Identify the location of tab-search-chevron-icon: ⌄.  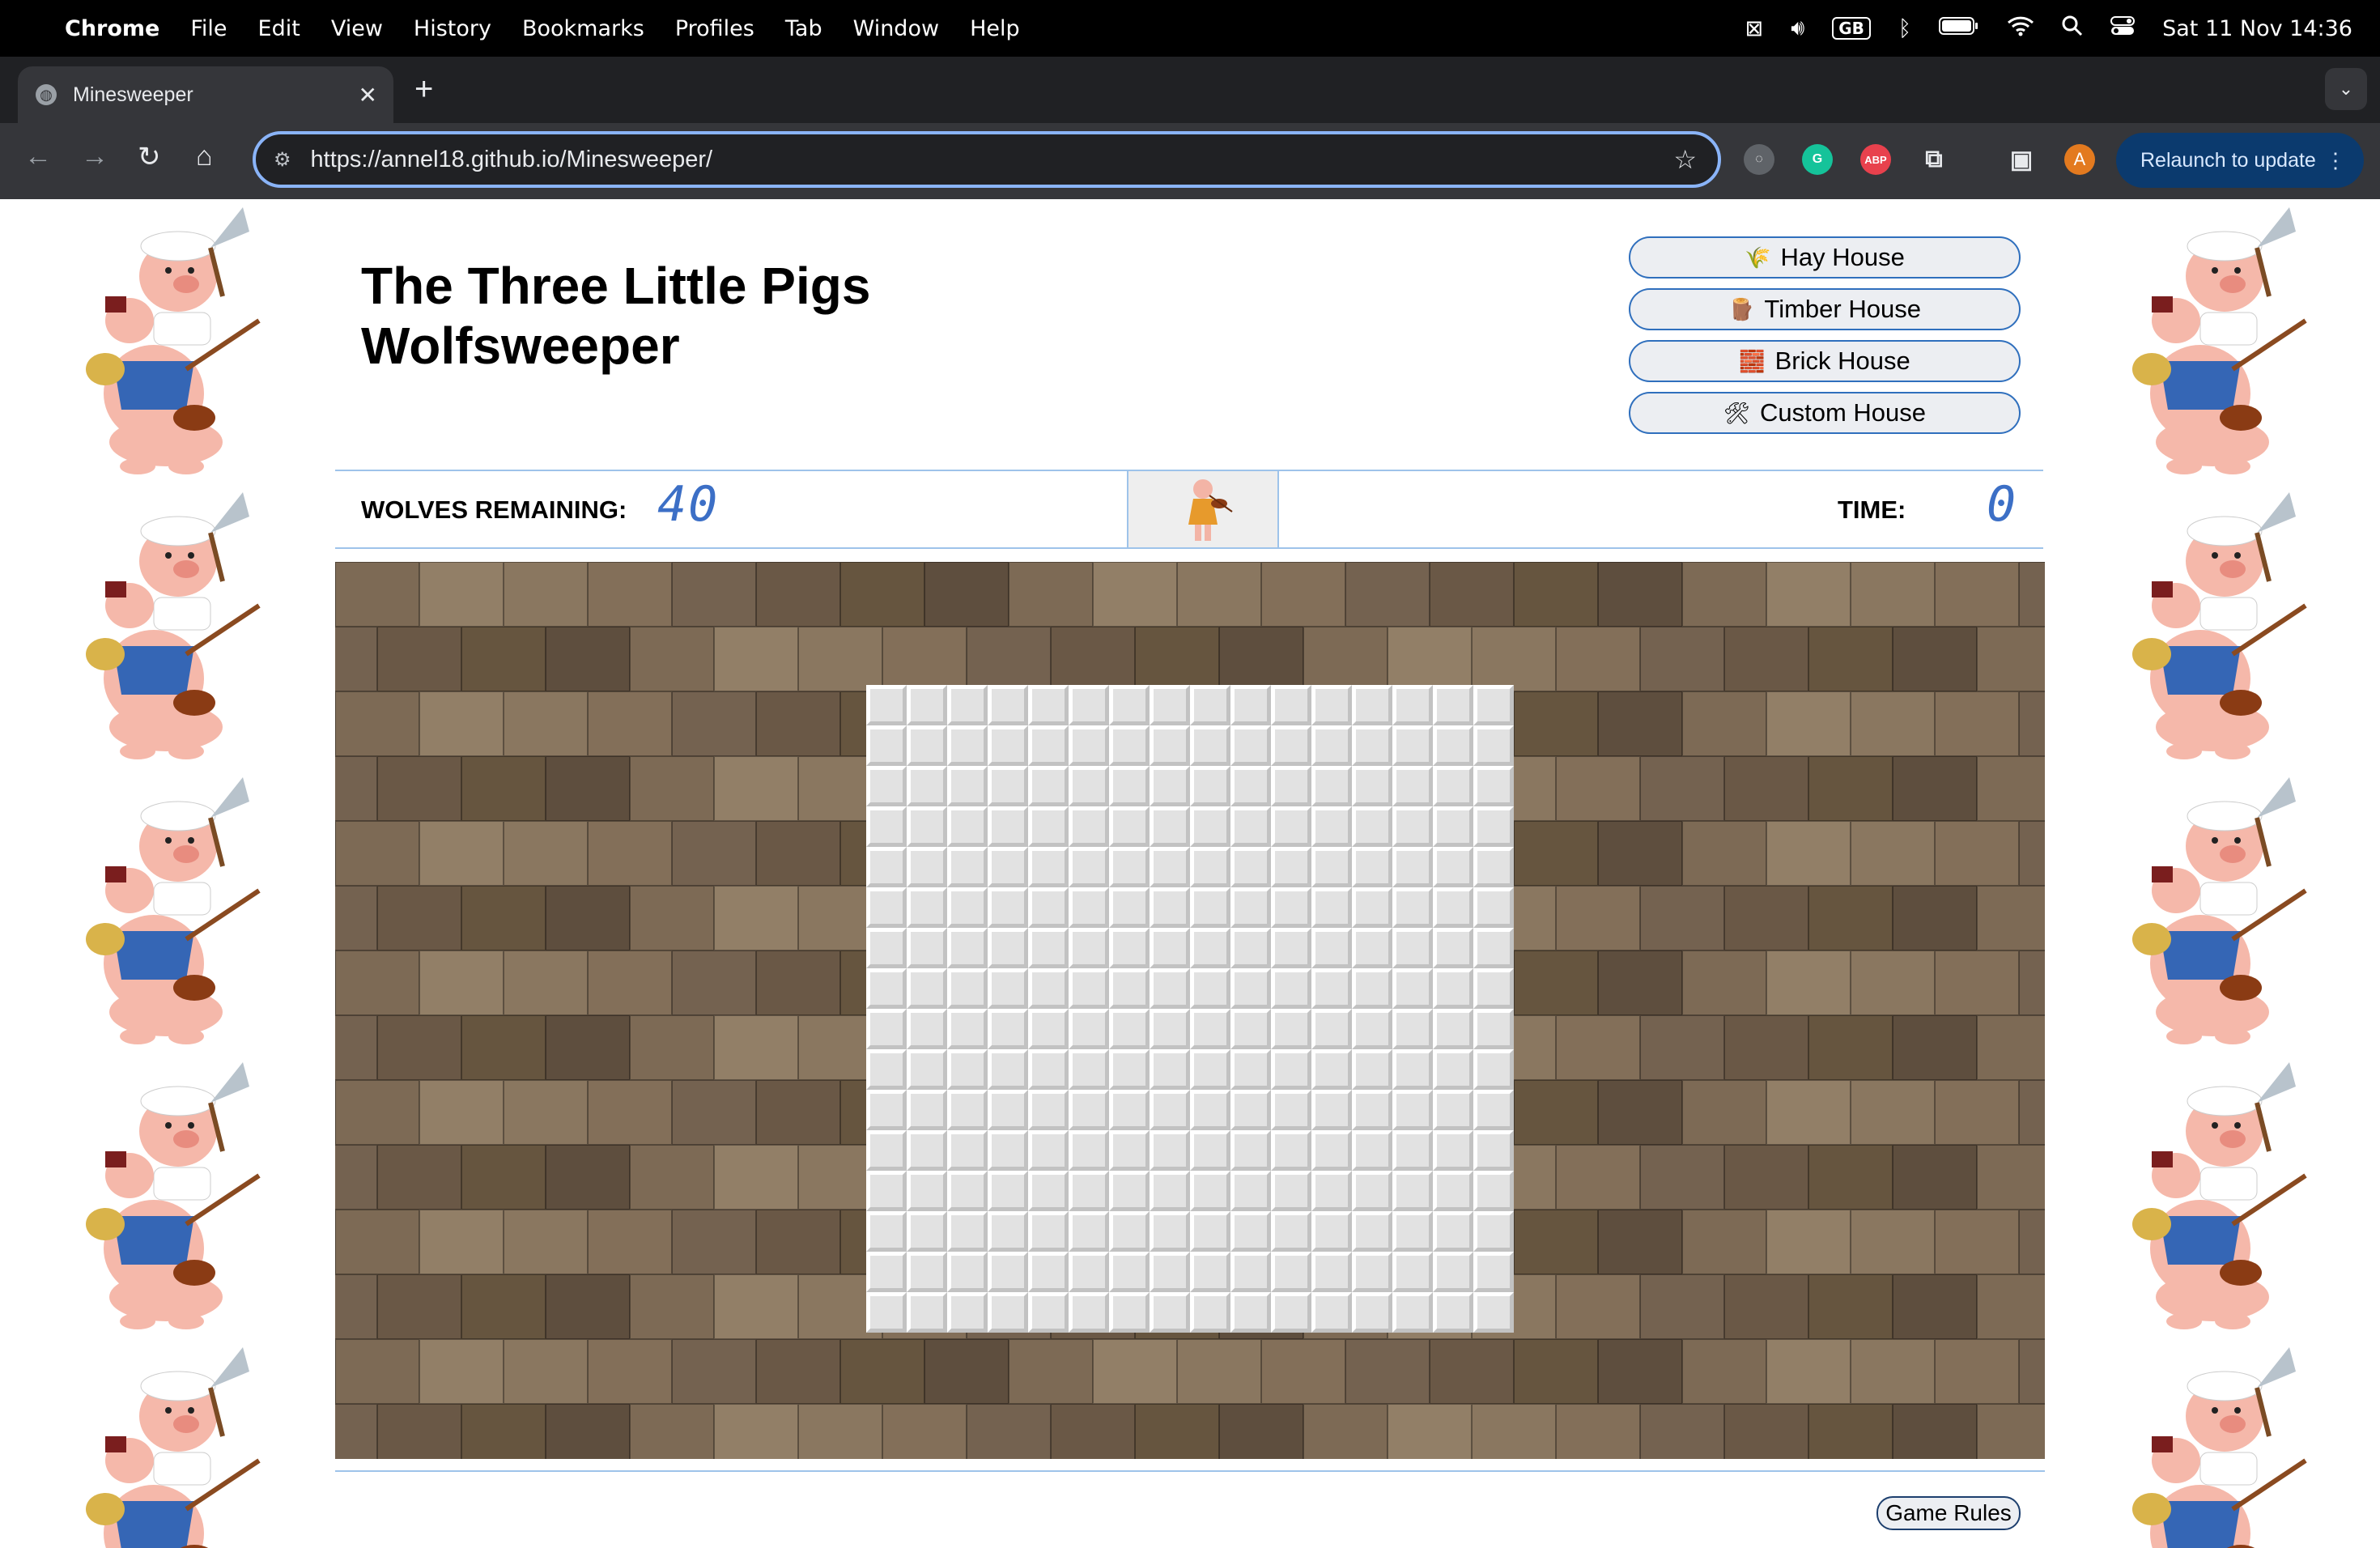
(2346, 89).